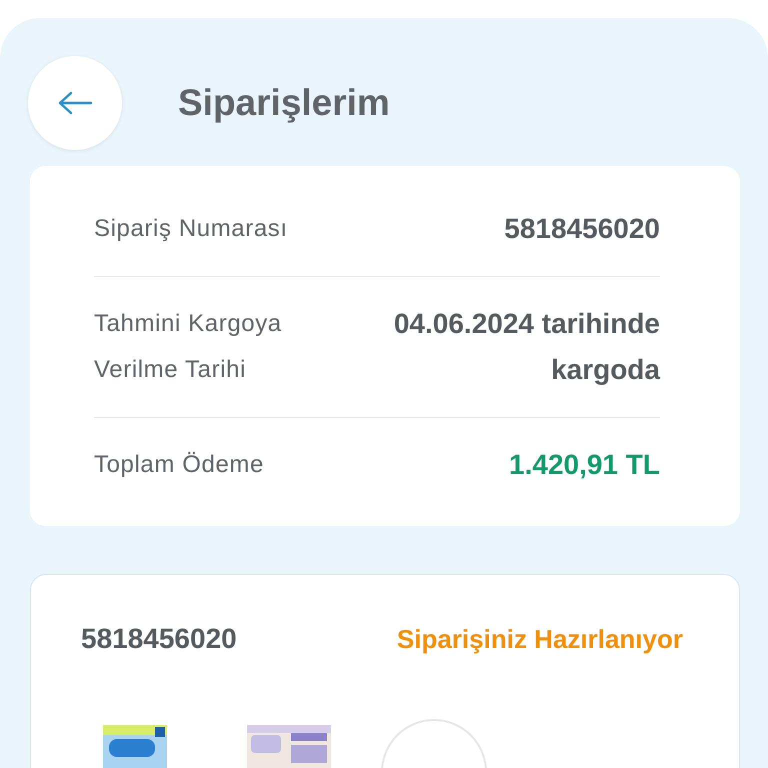  Describe the element at coordinates (159, 639) in the screenshot. I see `order-number: 5818456020` at that location.